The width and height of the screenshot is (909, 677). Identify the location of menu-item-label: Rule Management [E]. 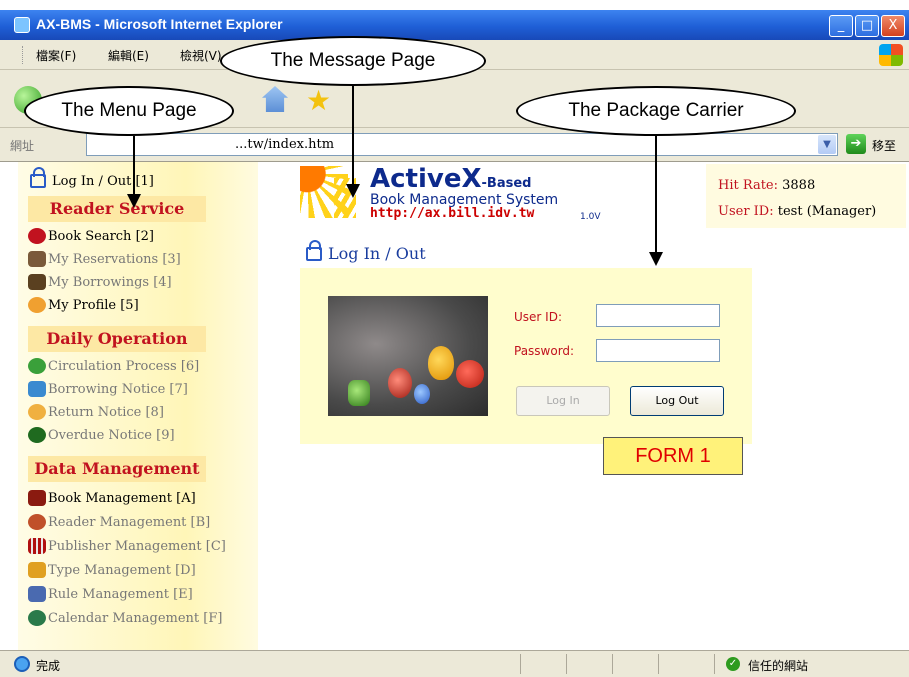
(120, 594).